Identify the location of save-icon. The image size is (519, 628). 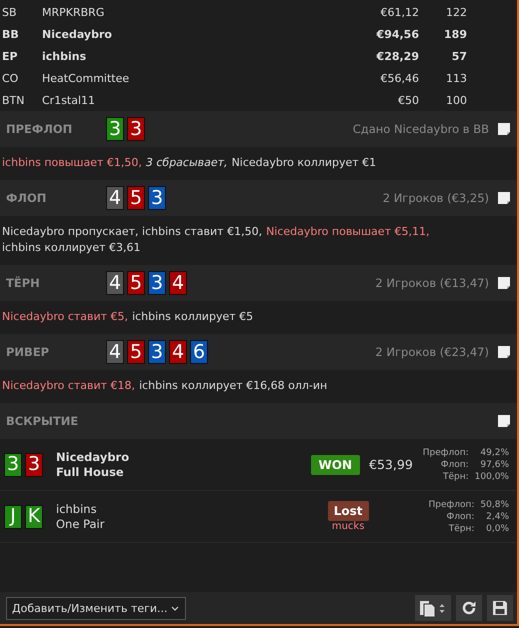
(500, 608).